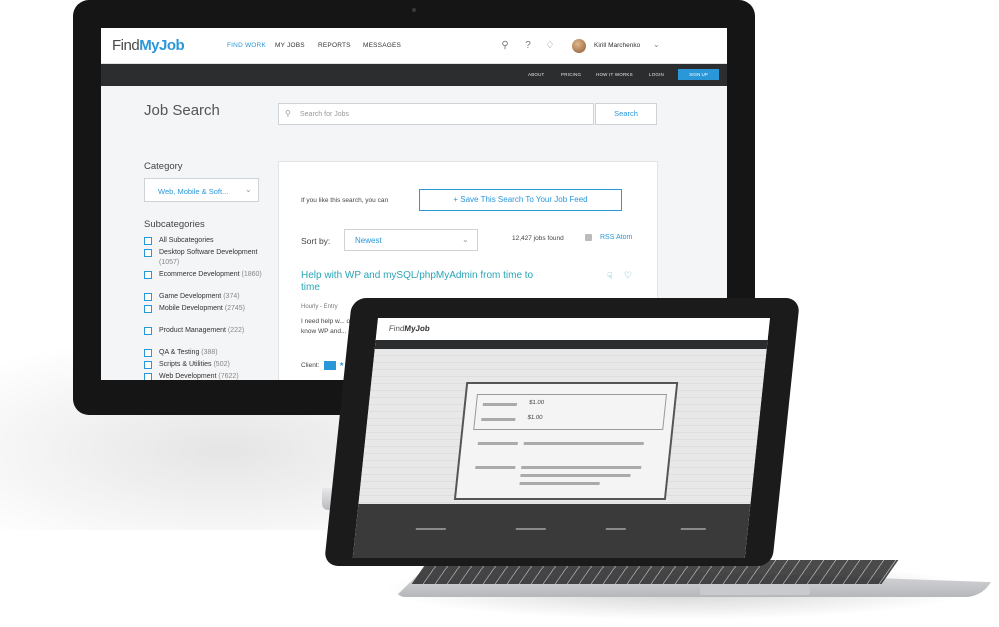  Describe the element at coordinates (414, 75) in the screenshot. I see `sub-navbar: ABOUT PRICING HOW IT WORKS LOGIN SIGN UP` at that location.